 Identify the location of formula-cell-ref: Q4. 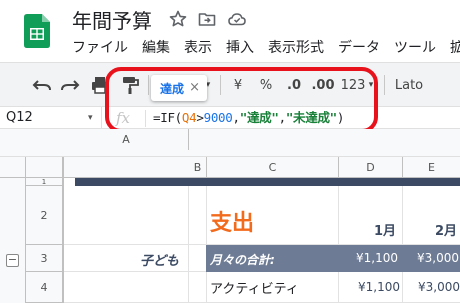
(189, 117).